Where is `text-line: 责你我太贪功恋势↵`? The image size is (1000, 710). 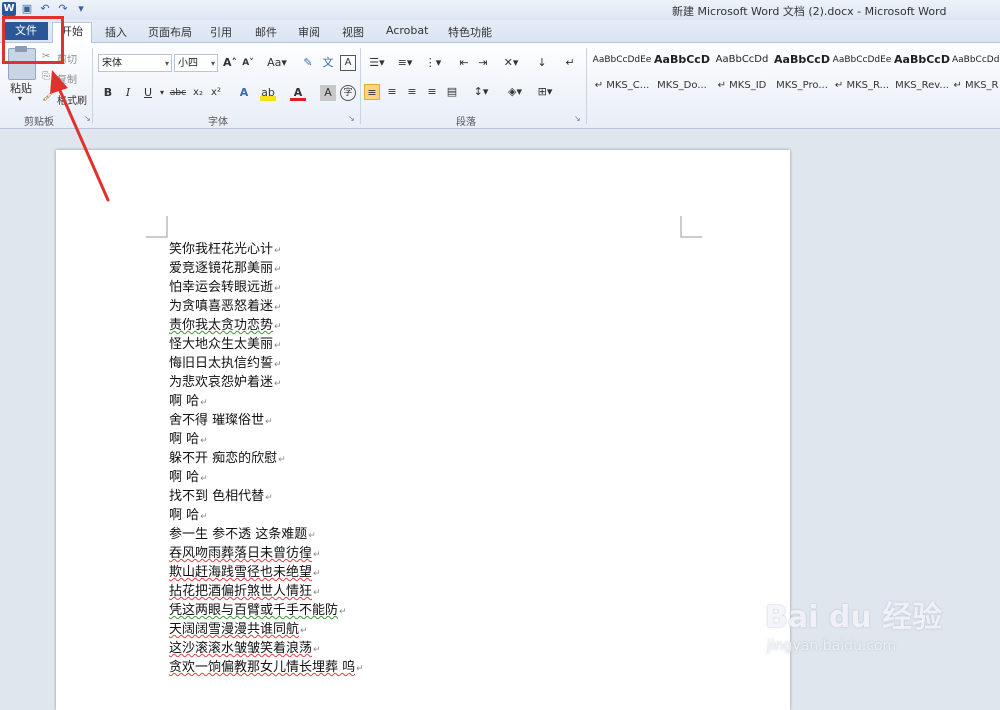
text-line: 责你我太贪功恋势↵ is located at coordinates (225, 325).